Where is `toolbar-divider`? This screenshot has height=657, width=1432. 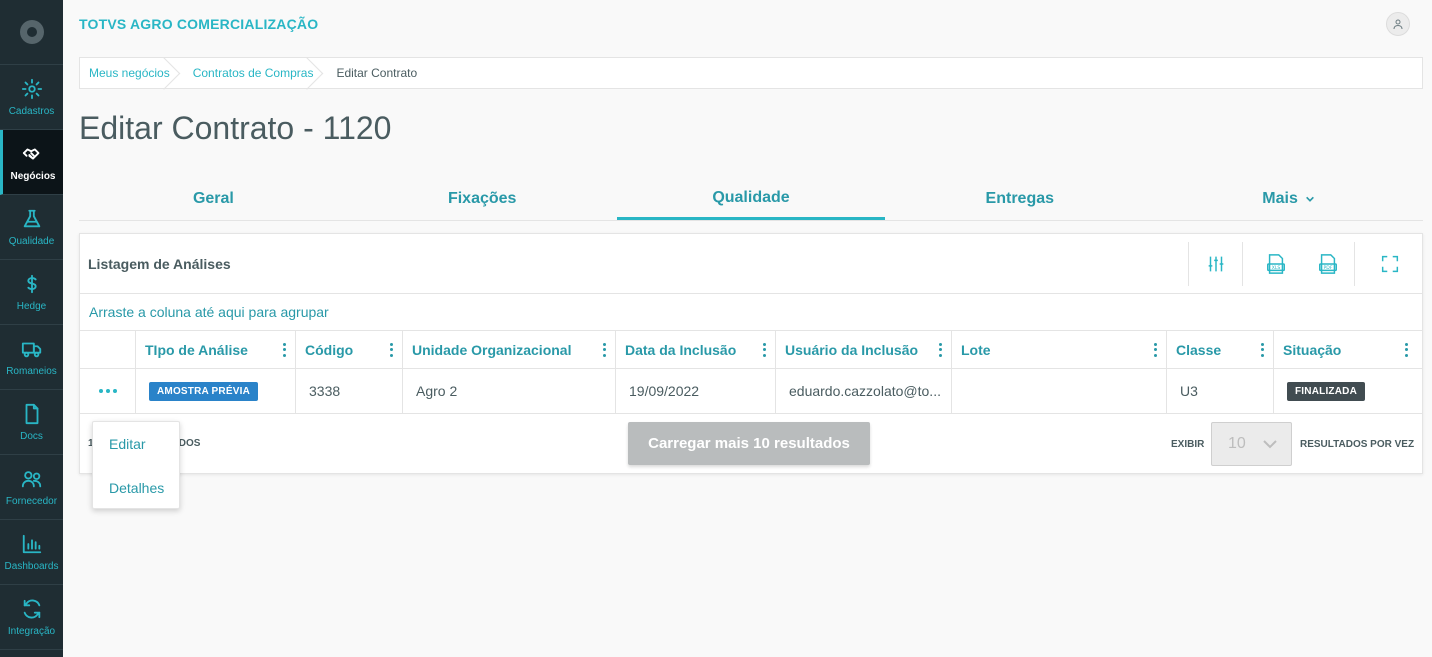 toolbar-divider is located at coordinates (1242, 264).